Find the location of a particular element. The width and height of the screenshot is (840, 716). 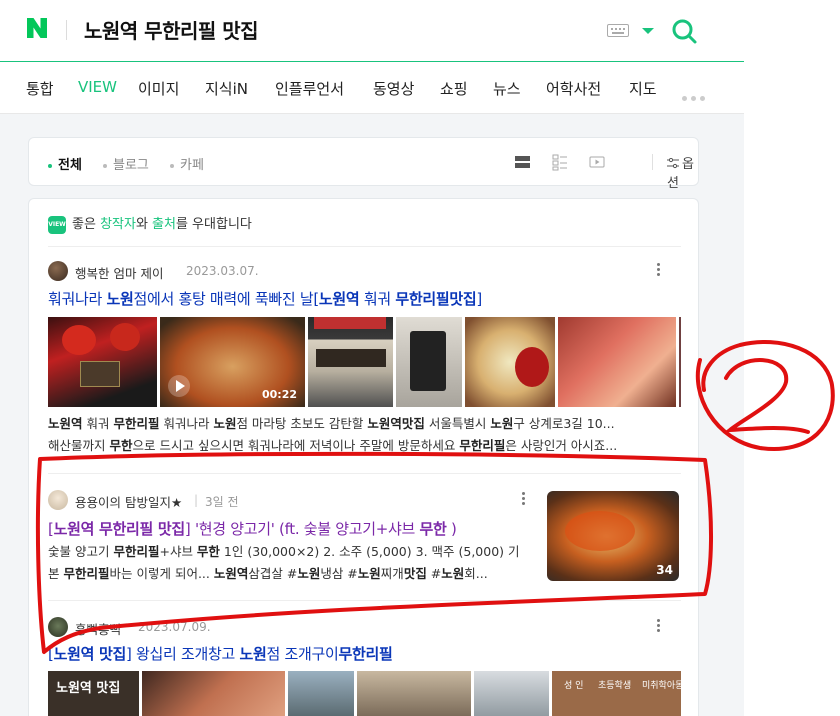

tab-shopping: 쇼핑 is located at coordinates (454, 88).